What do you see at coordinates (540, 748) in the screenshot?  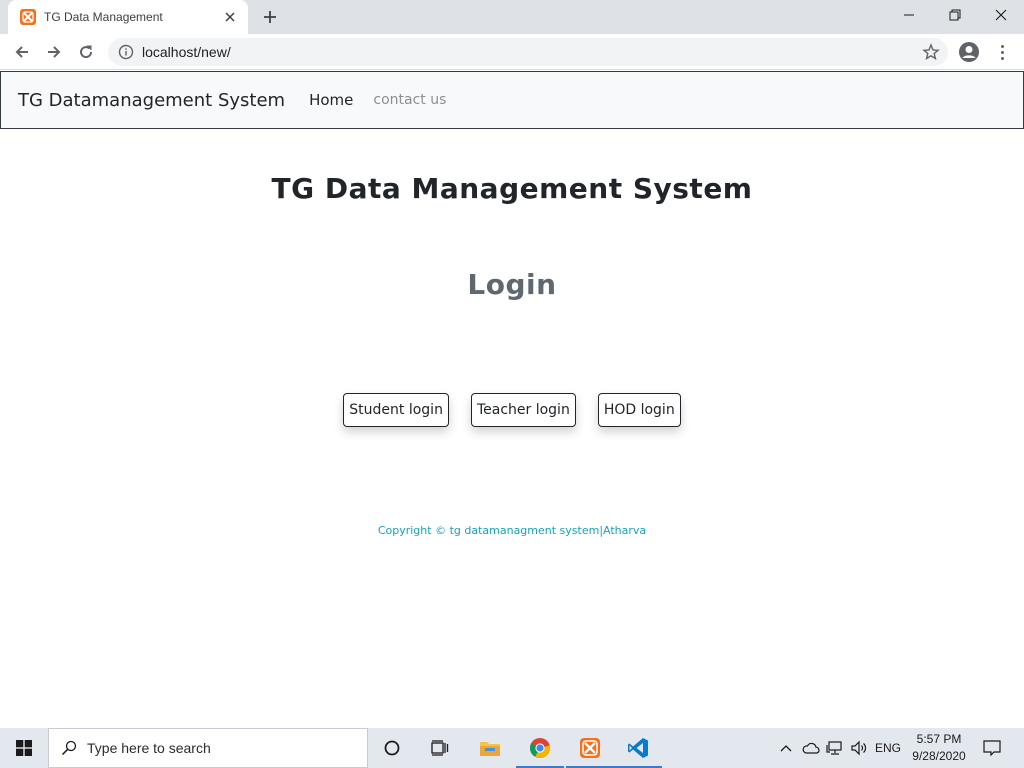 I see `chrome-icon` at bounding box center [540, 748].